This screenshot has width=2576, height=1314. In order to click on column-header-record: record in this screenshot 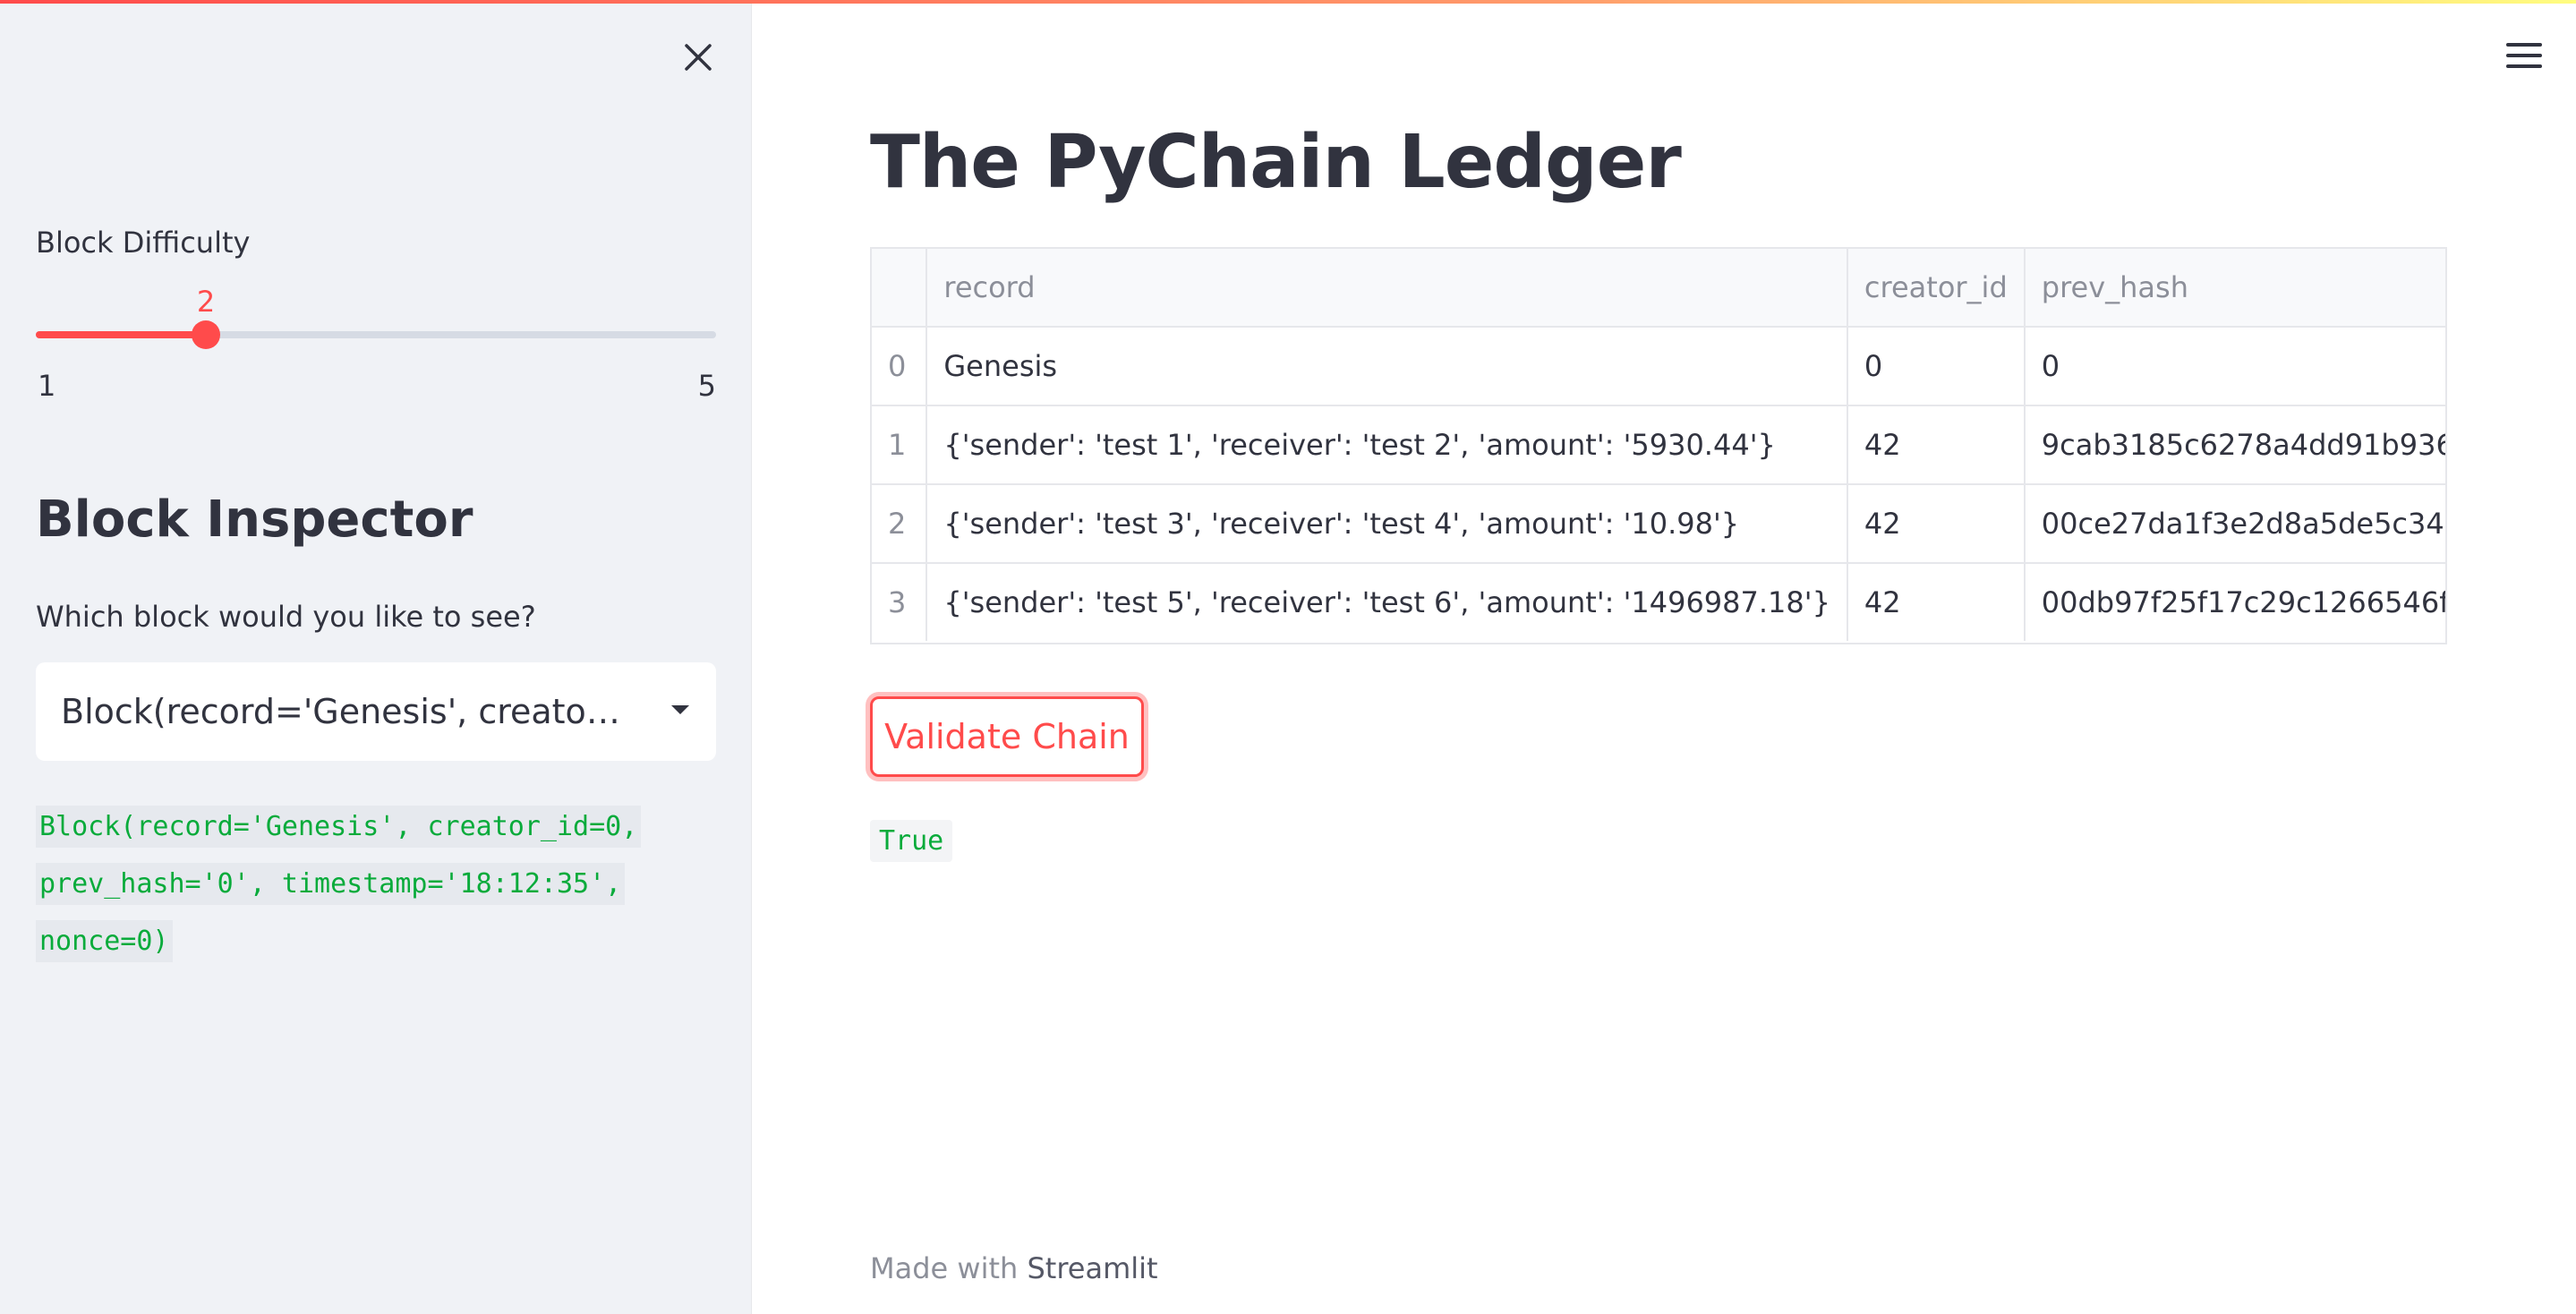, I will do `click(1387, 288)`.